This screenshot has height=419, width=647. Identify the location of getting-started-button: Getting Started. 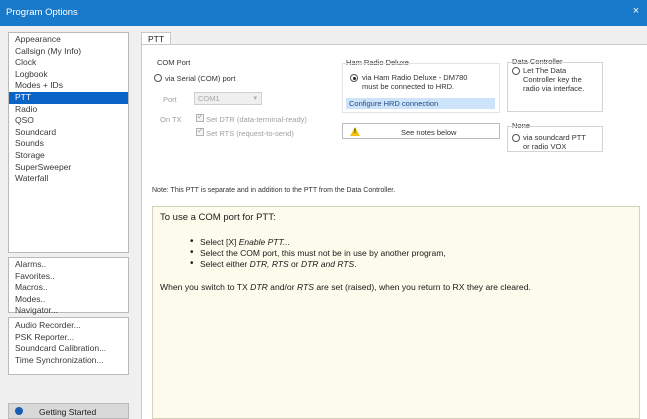
(68, 411).